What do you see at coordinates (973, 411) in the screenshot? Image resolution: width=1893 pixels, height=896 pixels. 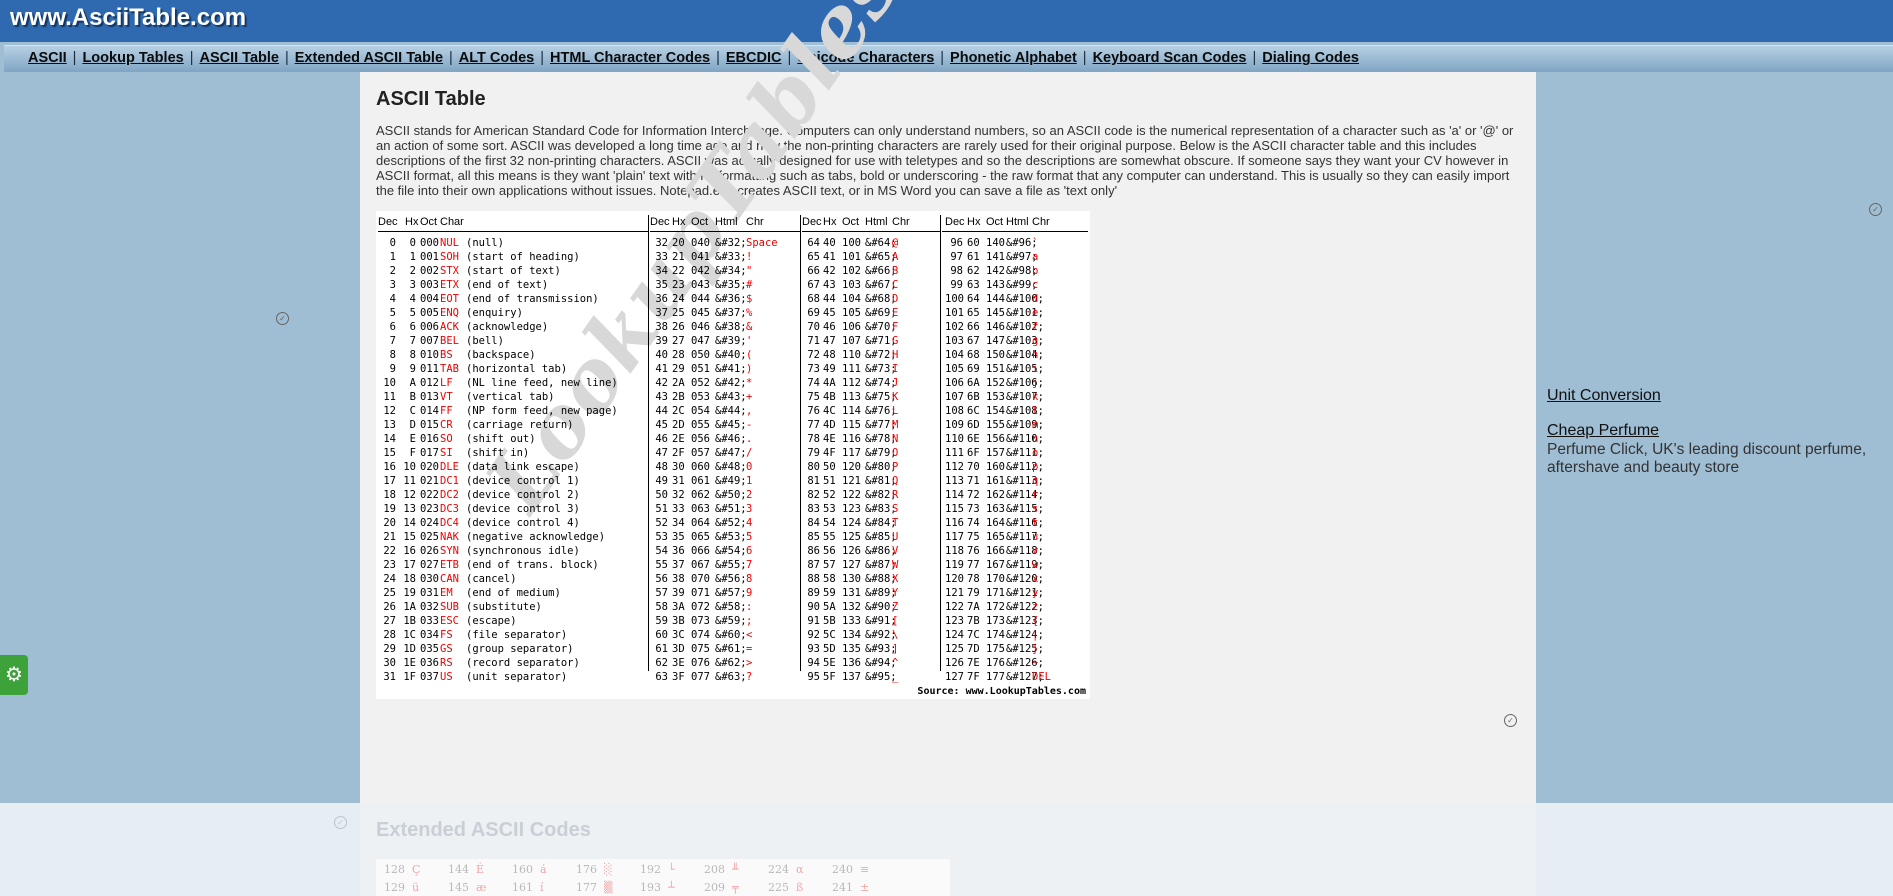 I see `table-cell: 6C` at bounding box center [973, 411].